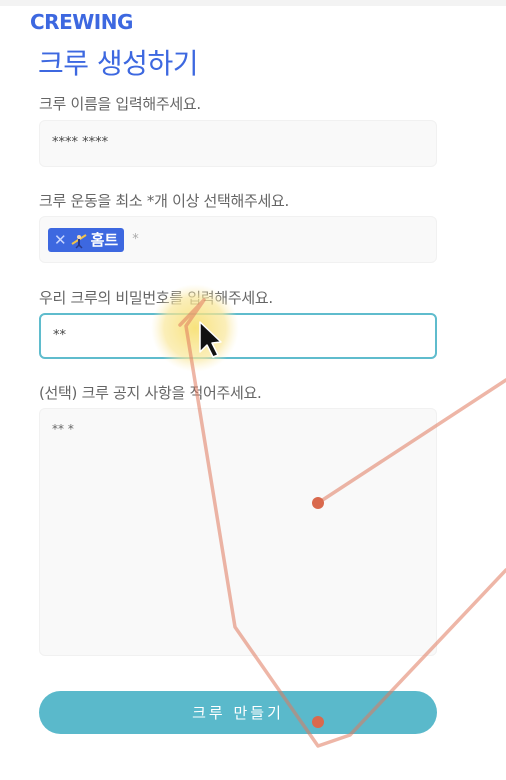  Describe the element at coordinates (81, 22) in the screenshot. I see `app-logo: CREWING` at that location.